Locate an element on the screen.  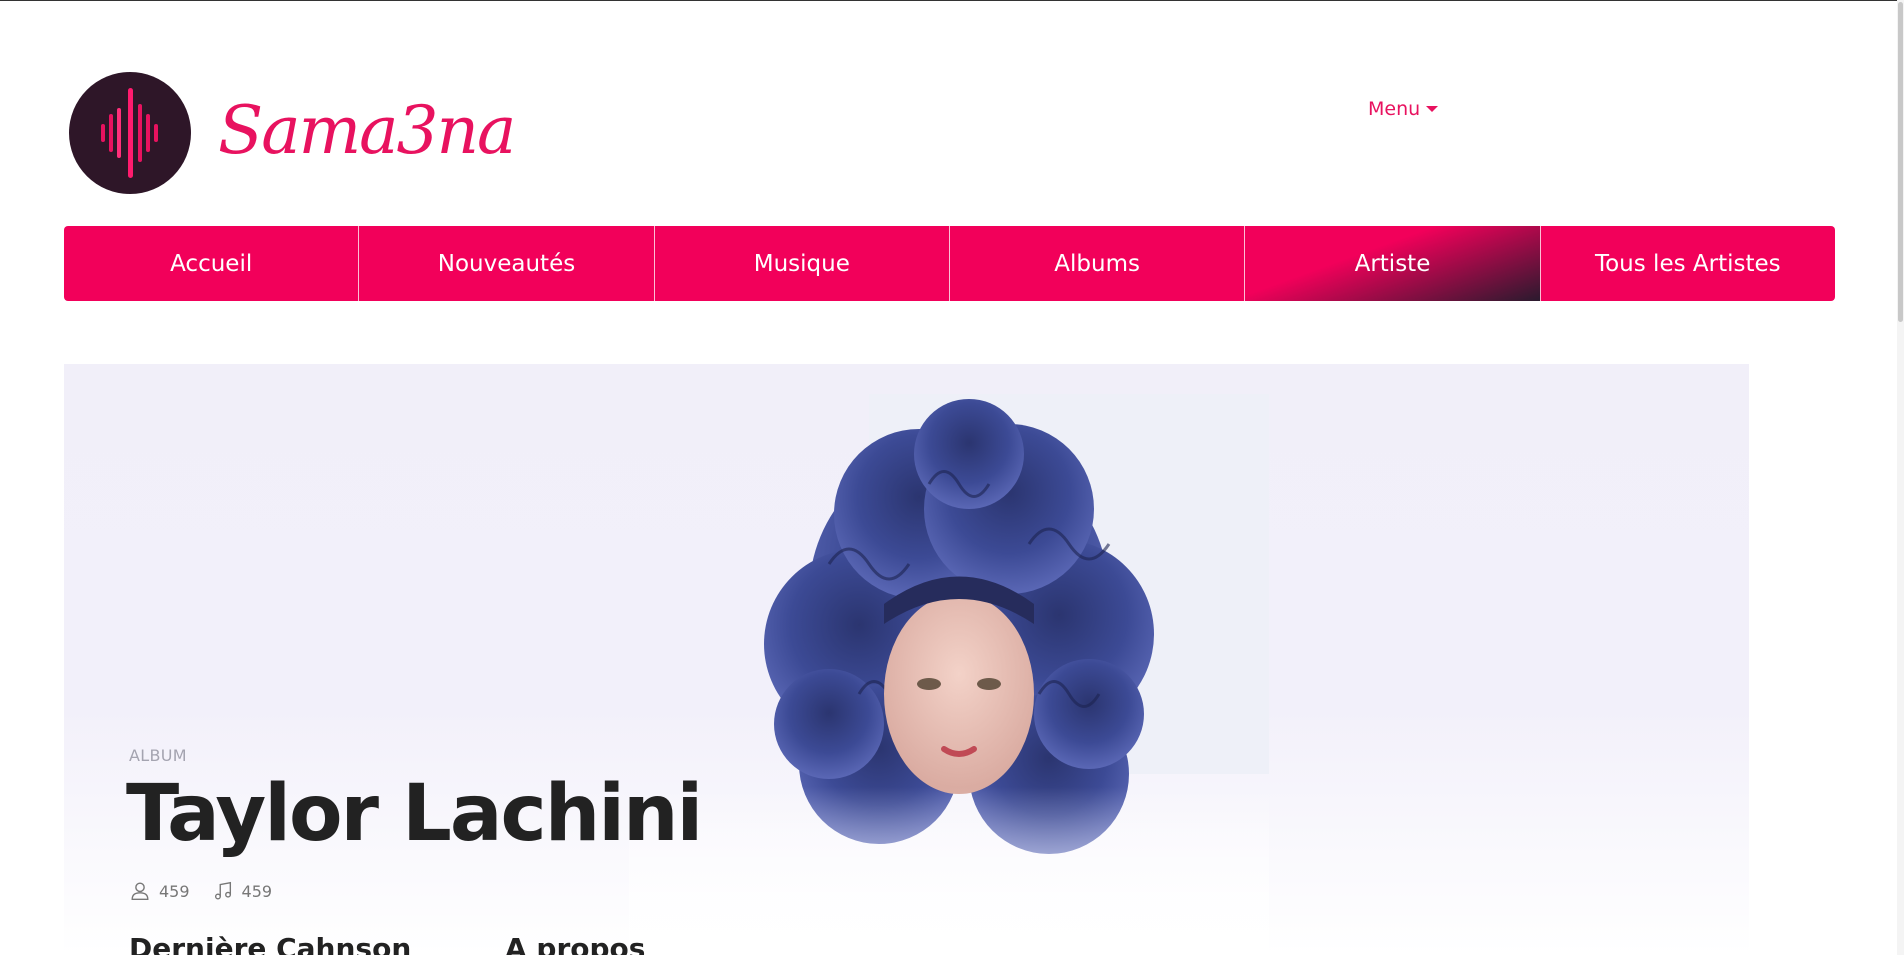
nav-item-nouveautes: Nouveautés is located at coordinates (507, 263).